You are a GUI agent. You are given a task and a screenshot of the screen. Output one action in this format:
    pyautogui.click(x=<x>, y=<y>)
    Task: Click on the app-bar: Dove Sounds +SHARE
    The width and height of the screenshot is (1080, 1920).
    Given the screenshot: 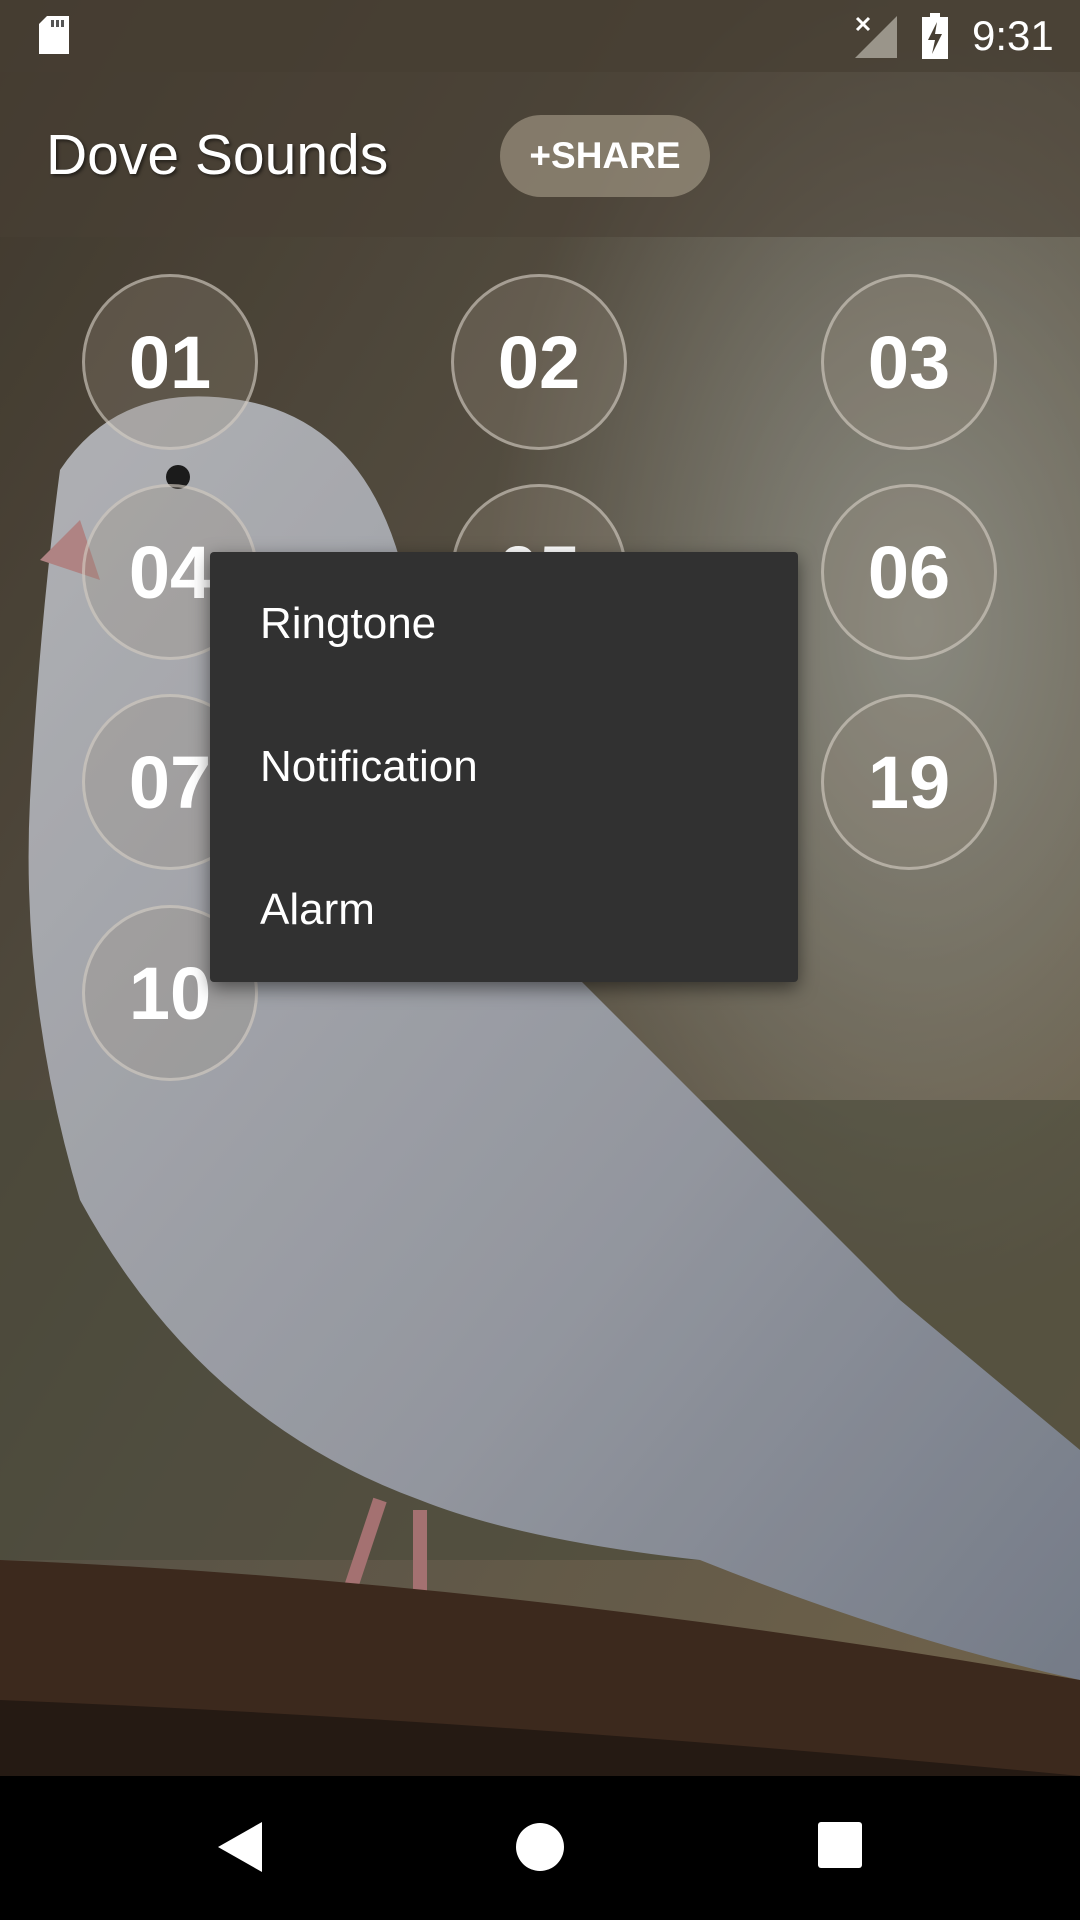 What is the action you would take?
    pyautogui.click(x=540, y=154)
    